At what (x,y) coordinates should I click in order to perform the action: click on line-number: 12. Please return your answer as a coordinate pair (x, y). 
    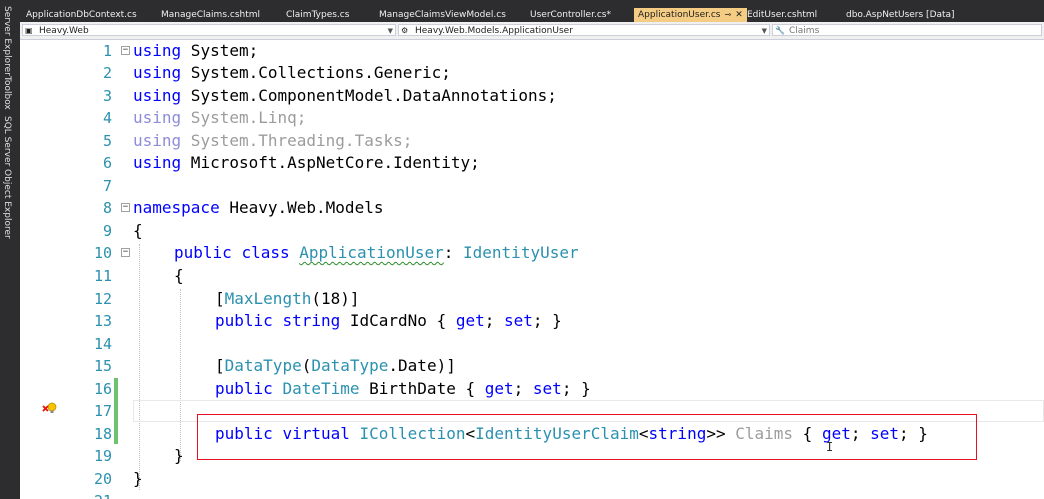
    Looking at the image, I should click on (102, 299).